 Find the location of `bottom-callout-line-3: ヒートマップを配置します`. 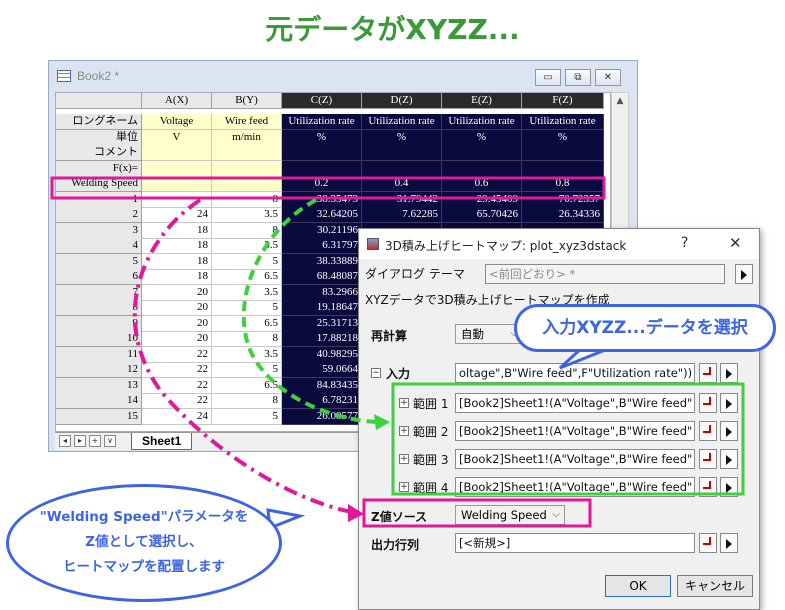

bottom-callout-line-3: ヒートマップを配置します is located at coordinates (144, 567).